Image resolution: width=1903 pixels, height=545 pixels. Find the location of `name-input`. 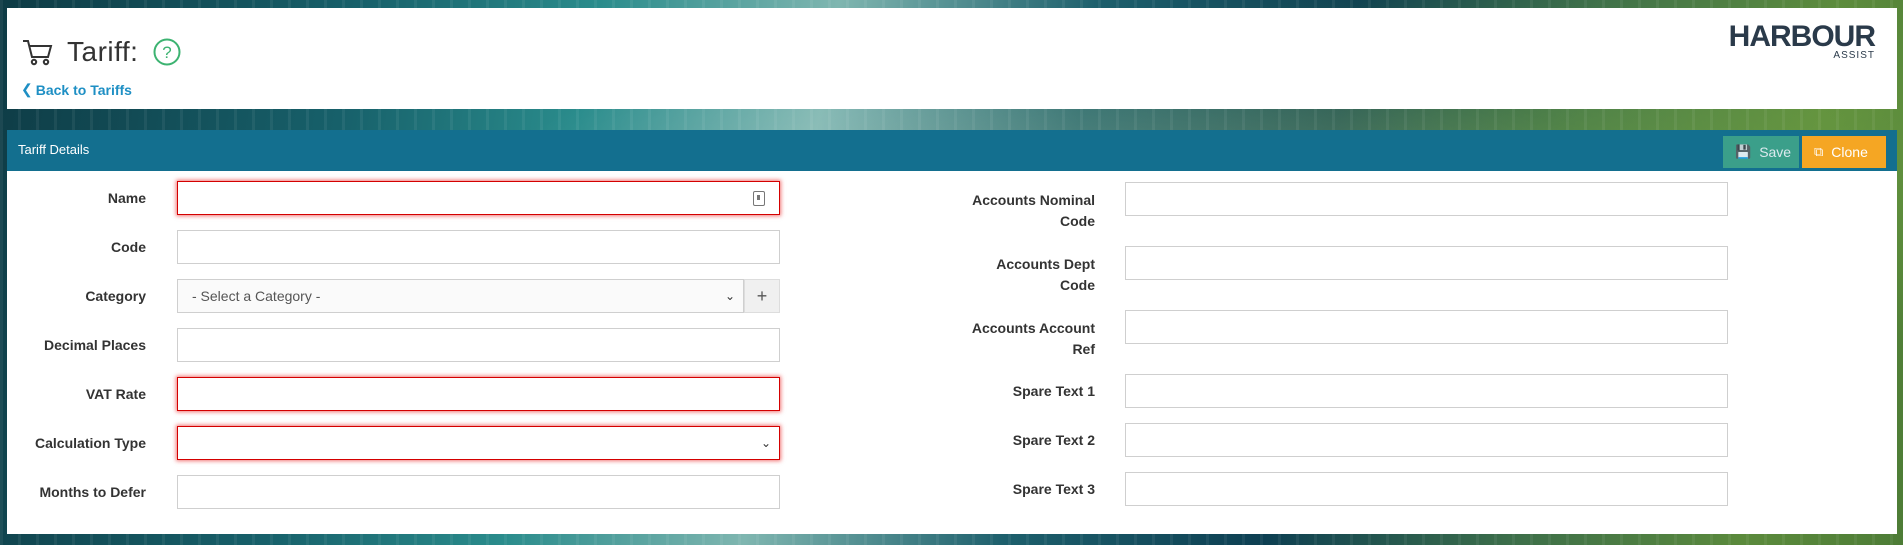

name-input is located at coordinates (478, 198).